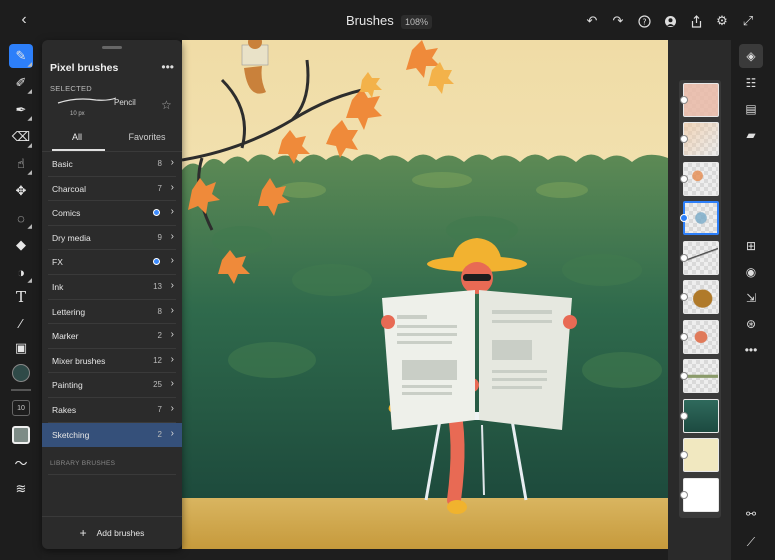  Describe the element at coordinates (21, 191) in the screenshot. I see `transform-tool-icon: ✥` at that location.